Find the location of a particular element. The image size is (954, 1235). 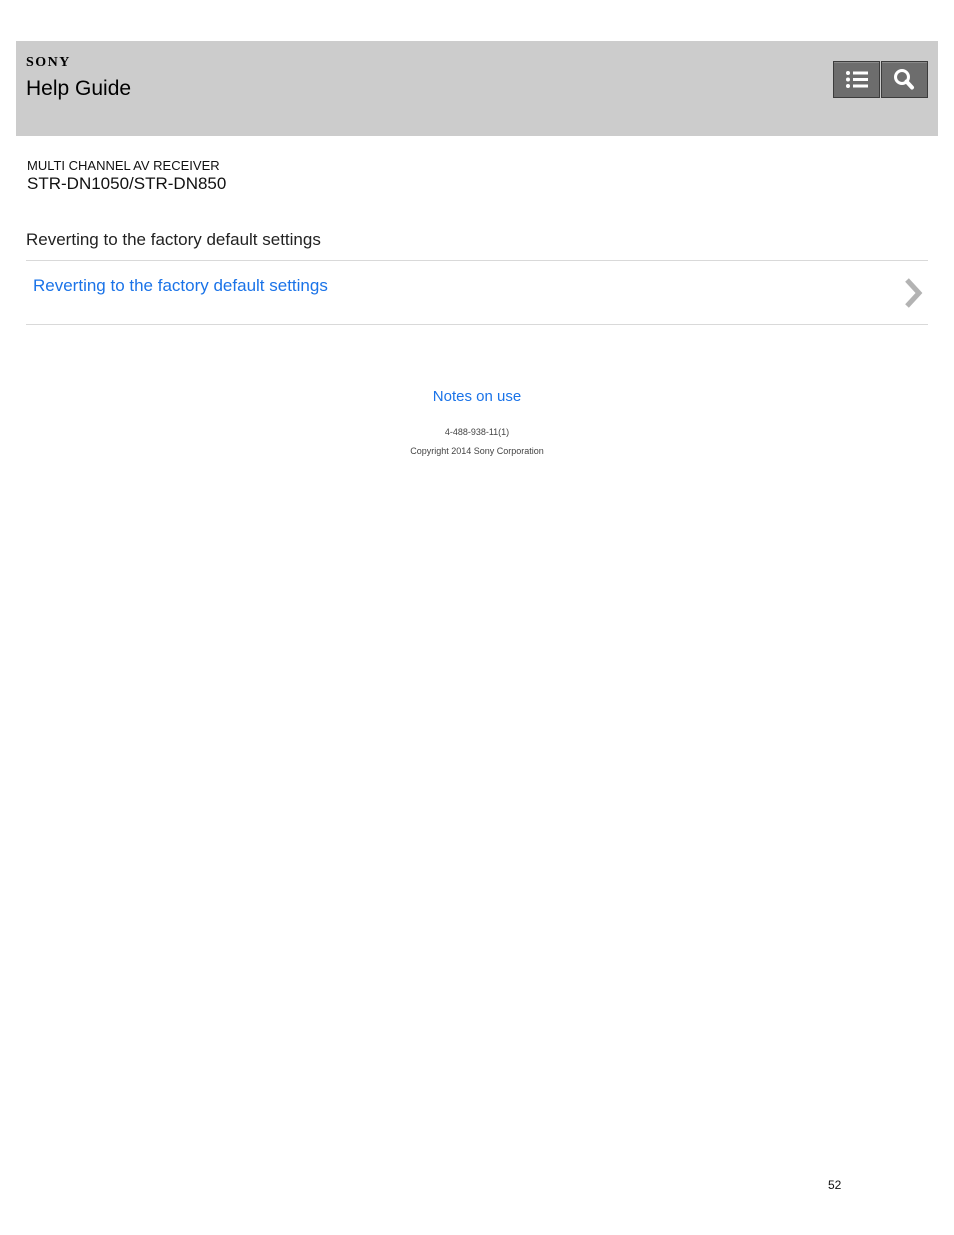

header-bar: SONY Help Guide is located at coordinates (477, 88).